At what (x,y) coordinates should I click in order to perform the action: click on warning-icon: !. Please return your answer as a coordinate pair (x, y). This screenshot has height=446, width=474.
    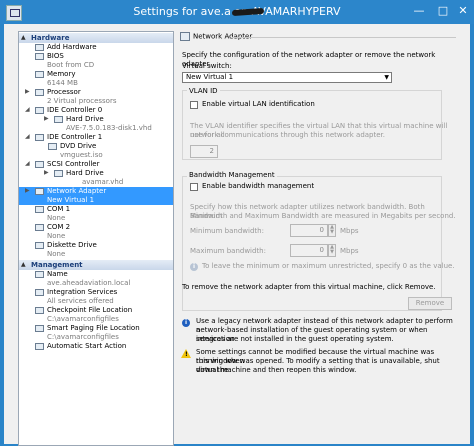
    Looking at the image, I should click on (186, 353).